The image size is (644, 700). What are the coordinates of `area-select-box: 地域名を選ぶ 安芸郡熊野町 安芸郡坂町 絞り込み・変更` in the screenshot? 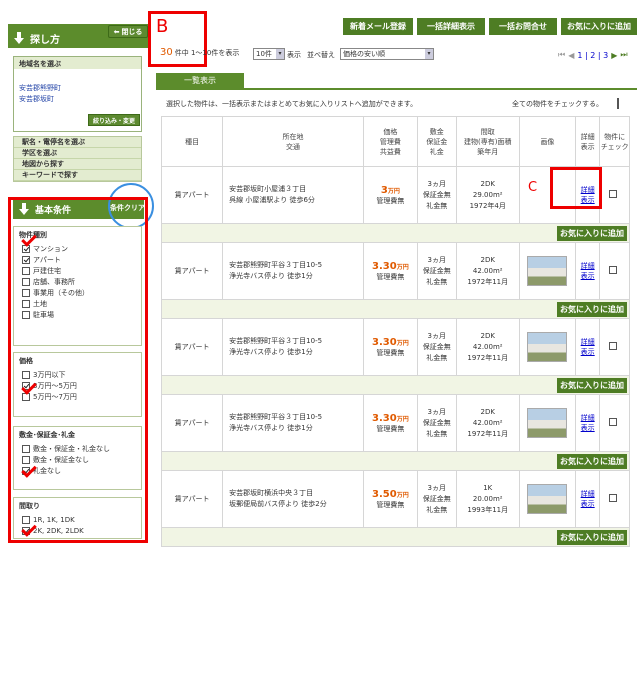 It's located at (77, 94).